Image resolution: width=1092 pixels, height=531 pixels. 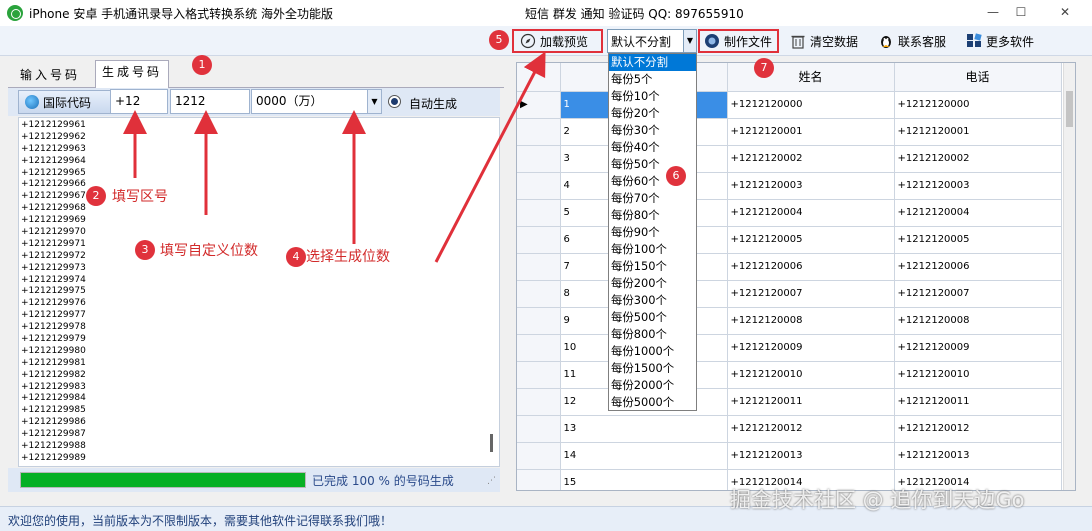 What do you see at coordinates (1069, 276) in the screenshot?
I see `grid-scrollbar` at bounding box center [1069, 276].